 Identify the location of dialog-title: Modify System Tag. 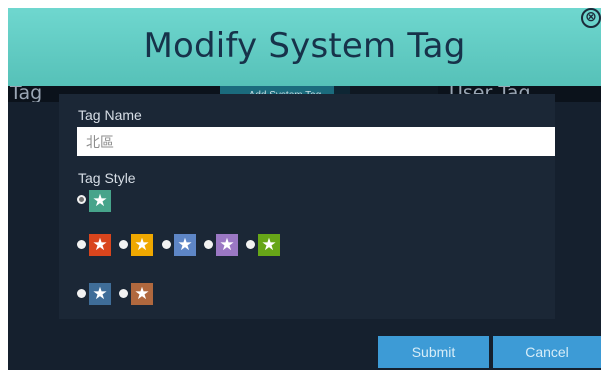
(304, 46).